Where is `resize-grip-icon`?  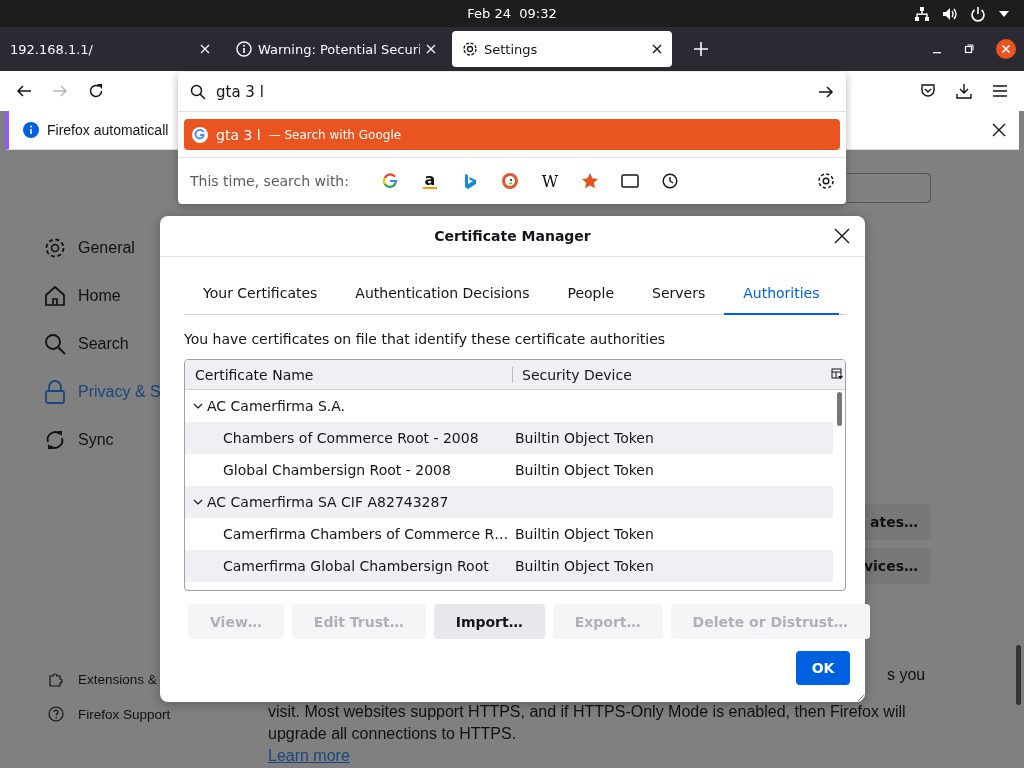 resize-grip-icon is located at coordinates (861, 698).